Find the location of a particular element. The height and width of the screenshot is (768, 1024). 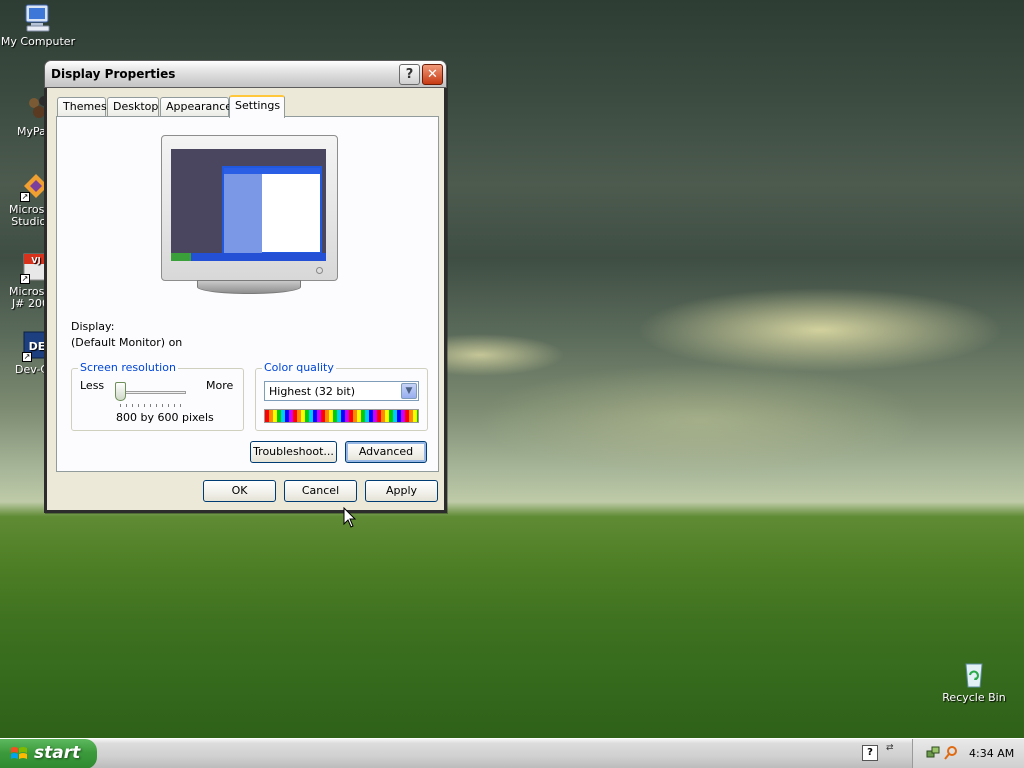

taskbar: start ? ⇄ 4:34 AM is located at coordinates (512, 753).